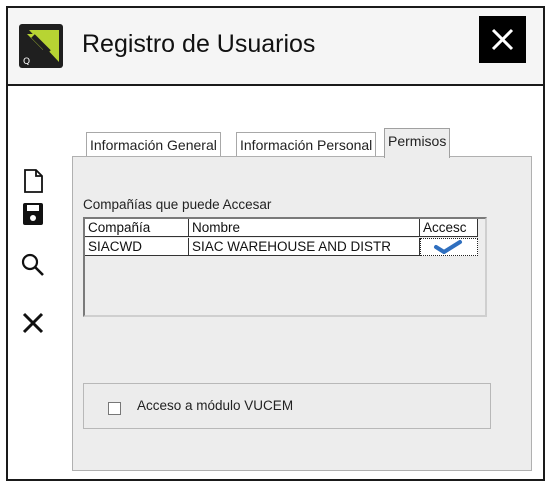 This screenshot has height=486, width=551. What do you see at coordinates (33, 181) in the screenshot?
I see `new-document-icon` at bounding box center [33, 181].